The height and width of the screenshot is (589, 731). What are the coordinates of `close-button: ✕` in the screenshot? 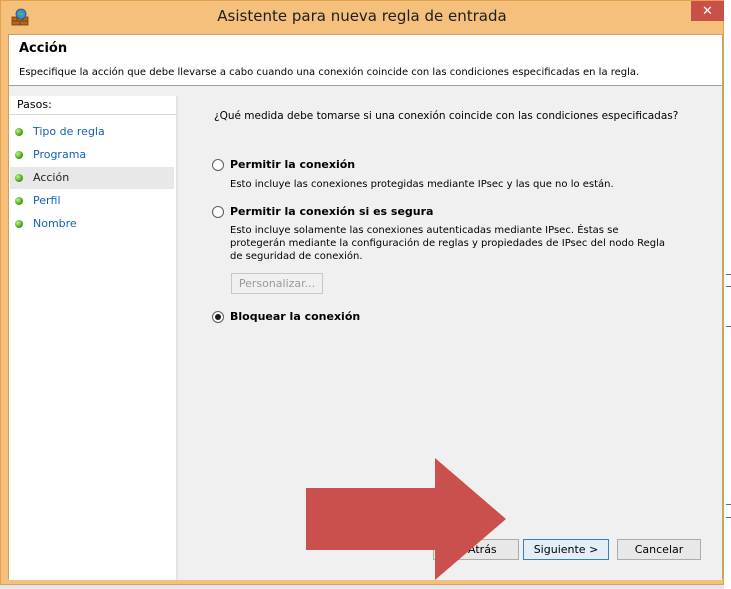 It's located at (707, 11).